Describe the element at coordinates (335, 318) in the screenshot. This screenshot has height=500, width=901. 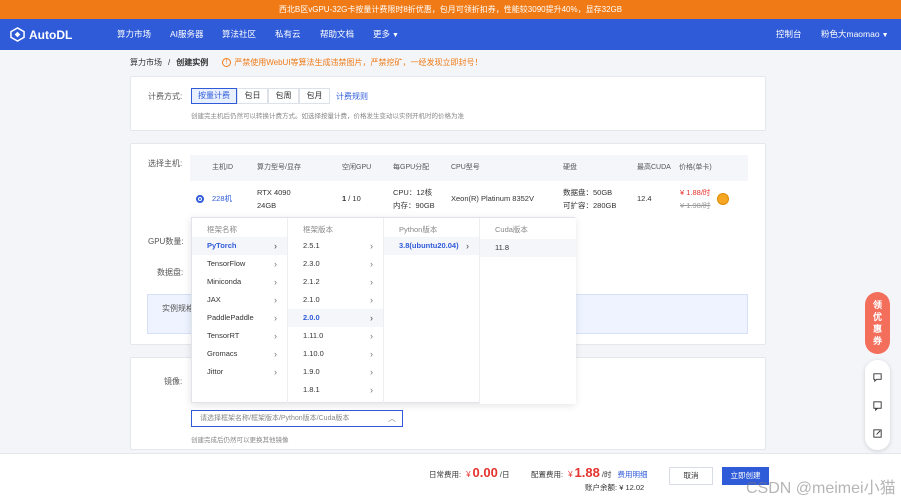
I see `version-option: 2.0.0 ›` at that location.